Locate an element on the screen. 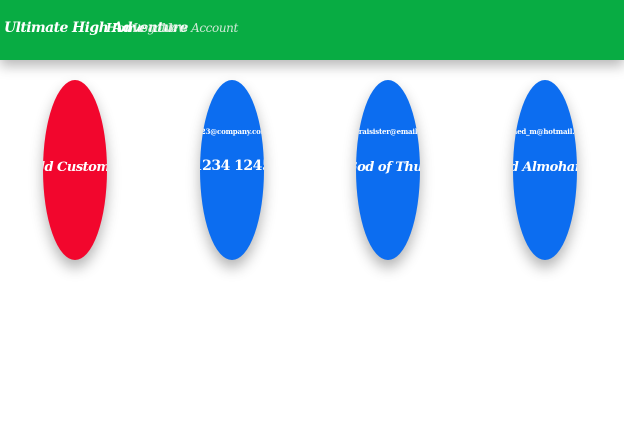 This screenshot has height=434, width=624. add-customer-card: Add Customer is located at coordinates (75, 170).